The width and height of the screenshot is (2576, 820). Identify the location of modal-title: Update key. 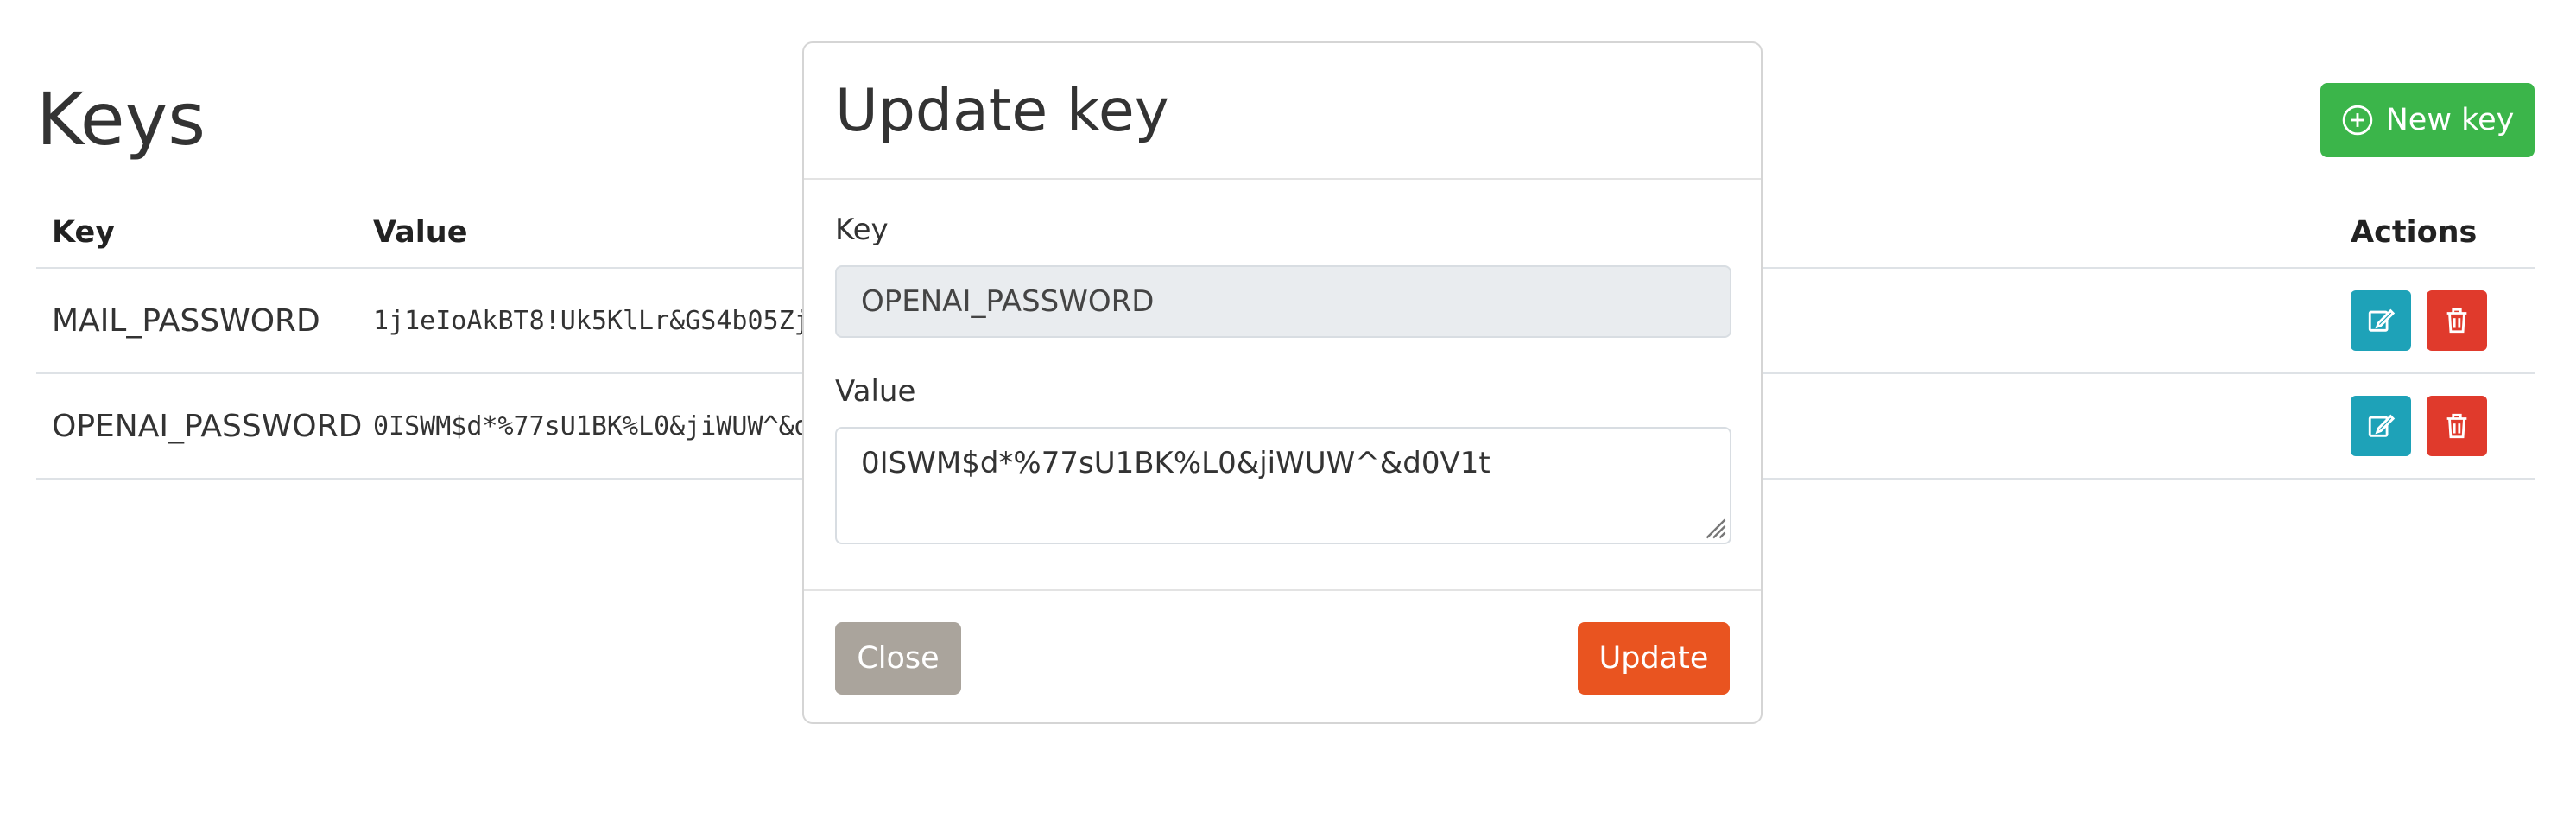
(1002, 110).